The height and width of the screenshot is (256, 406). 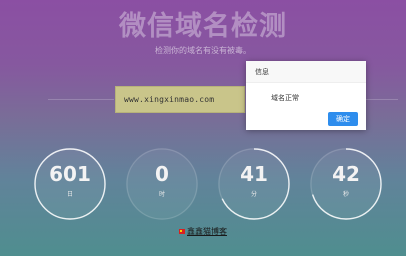 I want to click on domain-input: www.xingxinmao.com, so click(x=180, y=99).